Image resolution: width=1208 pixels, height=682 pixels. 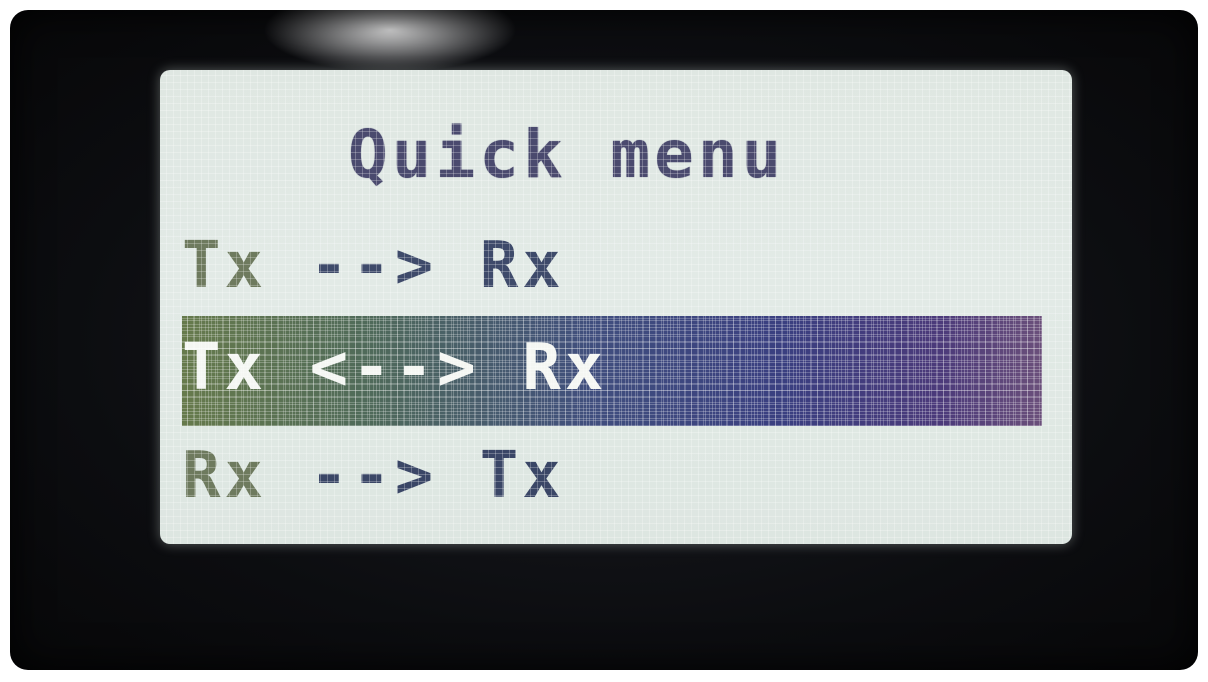 I want to click on menu-item-source: Rx, so click(x=225, y=476).